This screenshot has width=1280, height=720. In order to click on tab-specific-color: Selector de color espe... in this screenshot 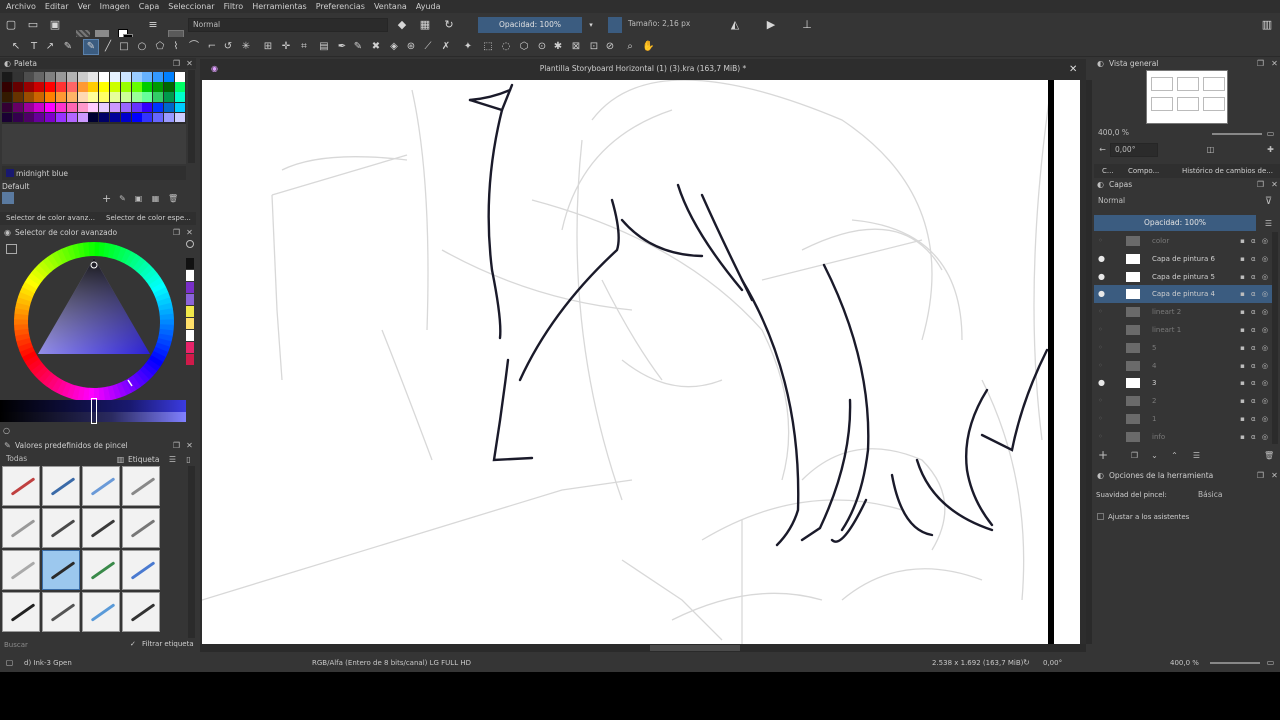, I will do `click(148, 218)`.